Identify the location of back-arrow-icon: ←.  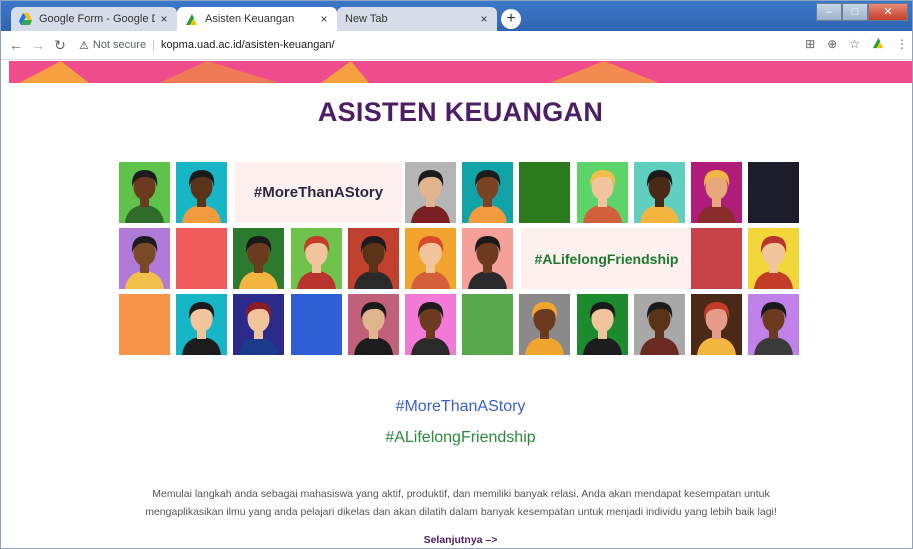
(16, 45).